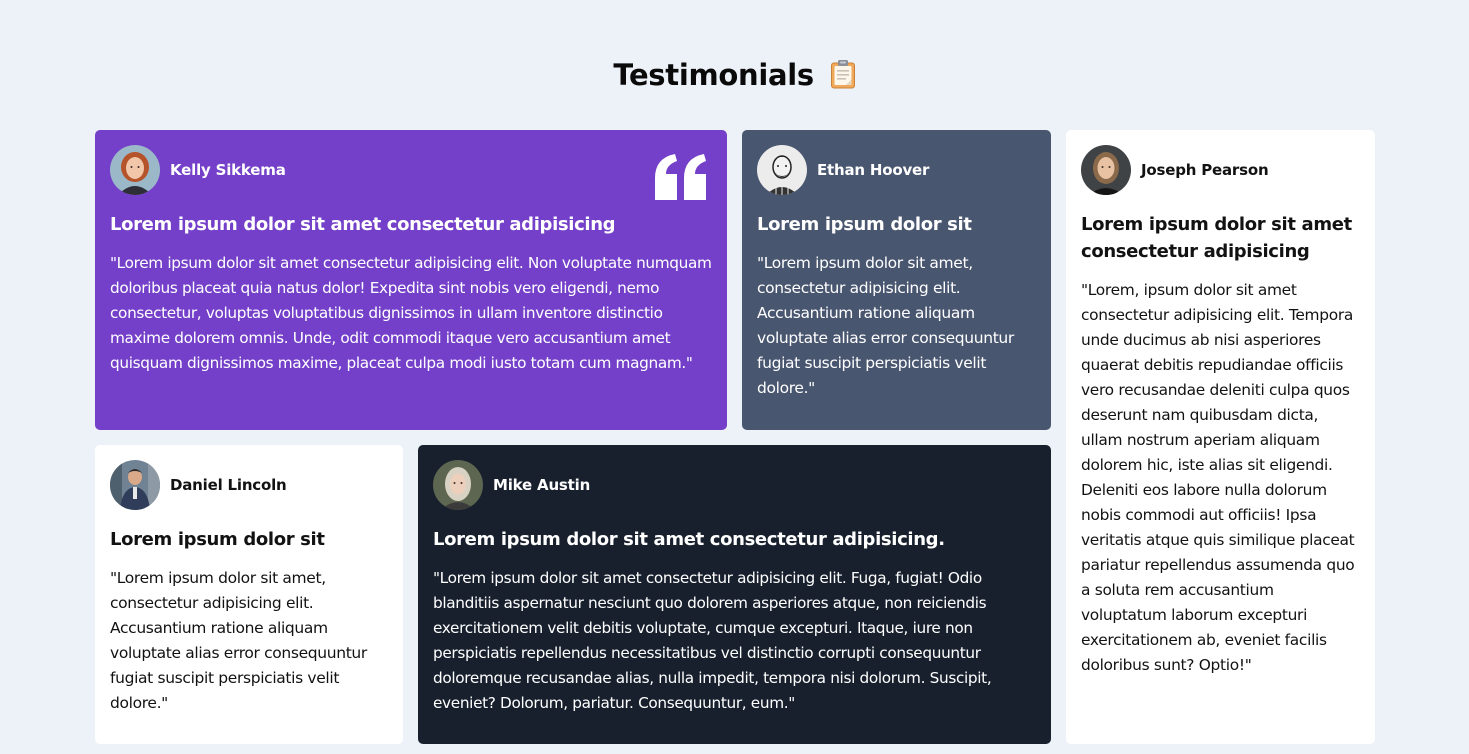 This screenshot has height=754, width=1469. What do you see at coordinates (713, 75) in the screenshot?
I see `page-title-text: Testimonials` at bounding box center [713, 75].